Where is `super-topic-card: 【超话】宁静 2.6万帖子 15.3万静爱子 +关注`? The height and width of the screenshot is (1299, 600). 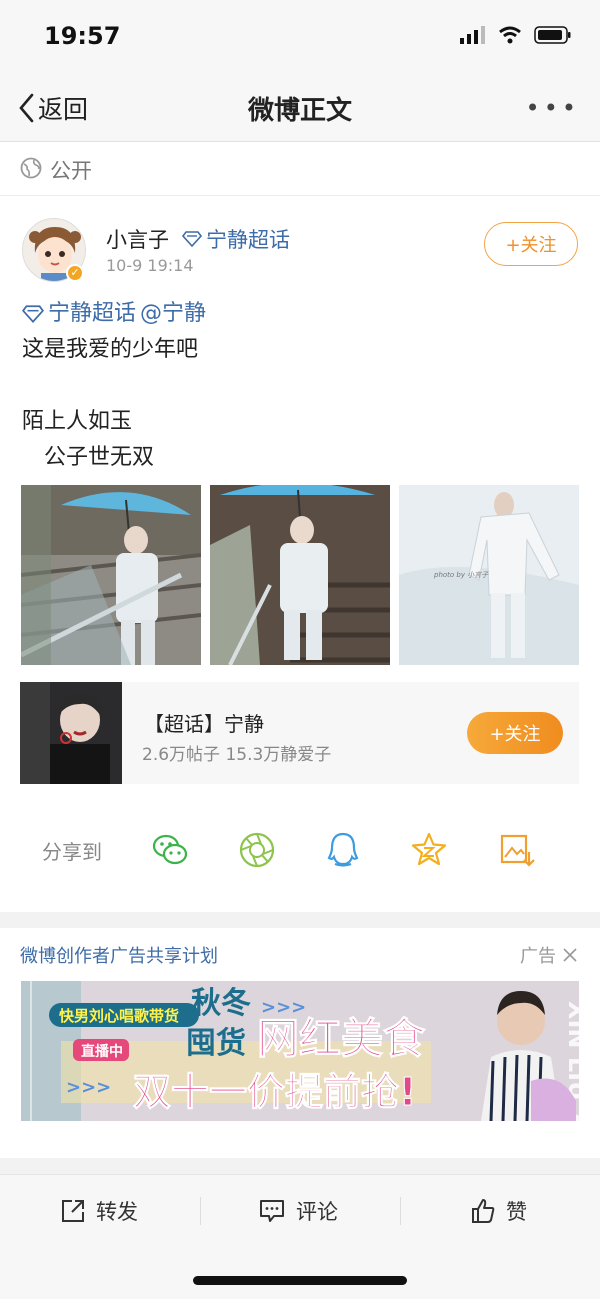 super-topic-card: 【超话】宁静 2.6万帖子 15.3万静爱子 +关注 is located at coordinates (299, 733).